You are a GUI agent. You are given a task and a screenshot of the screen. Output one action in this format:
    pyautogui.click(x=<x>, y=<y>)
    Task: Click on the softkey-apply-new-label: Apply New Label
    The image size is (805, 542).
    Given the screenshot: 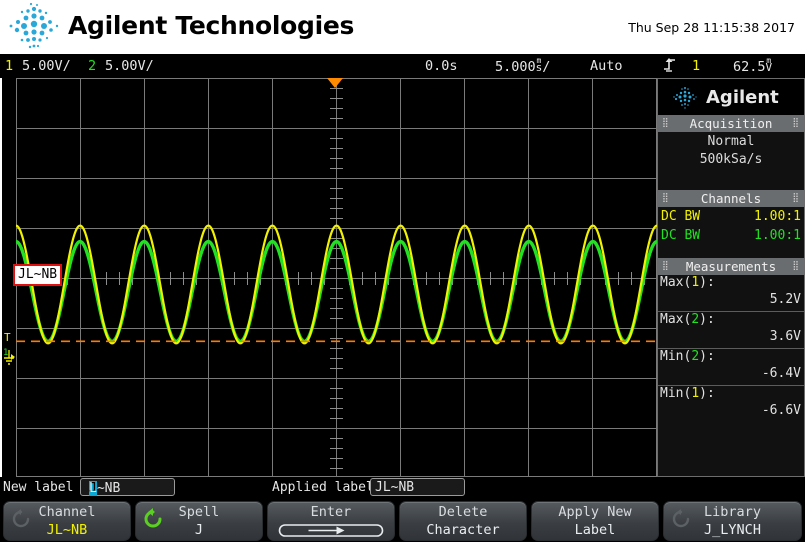 What is the action you would take?
    pyautogui.click(x=595, y=521)
    